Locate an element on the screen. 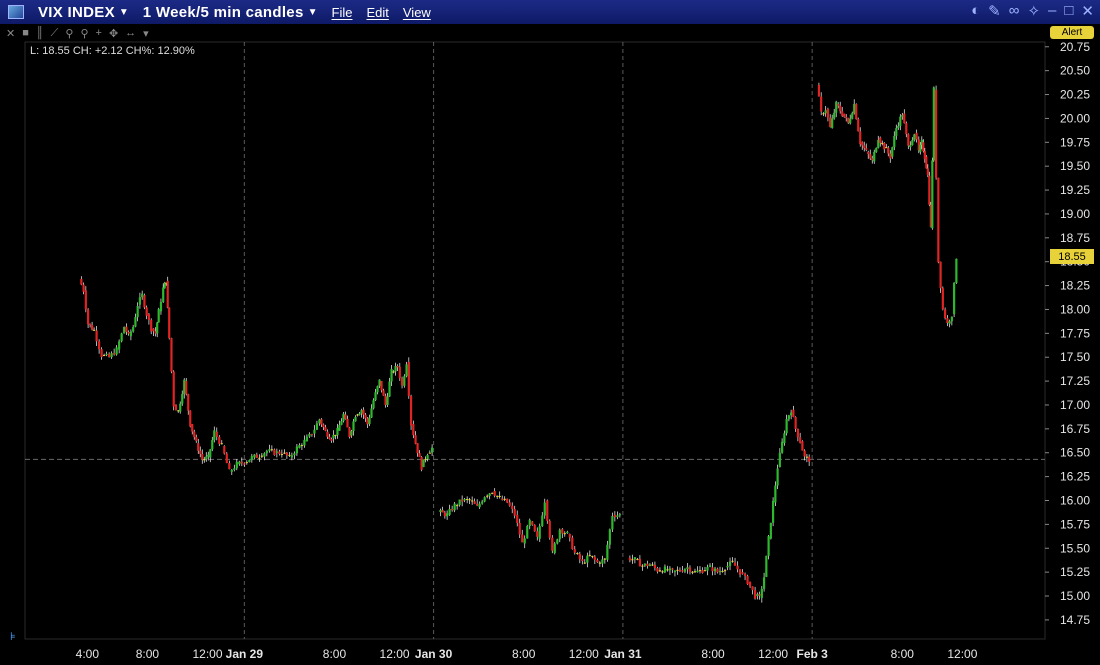  scroll-handle-icon: ⊧ is located at coordinates (13, 637).